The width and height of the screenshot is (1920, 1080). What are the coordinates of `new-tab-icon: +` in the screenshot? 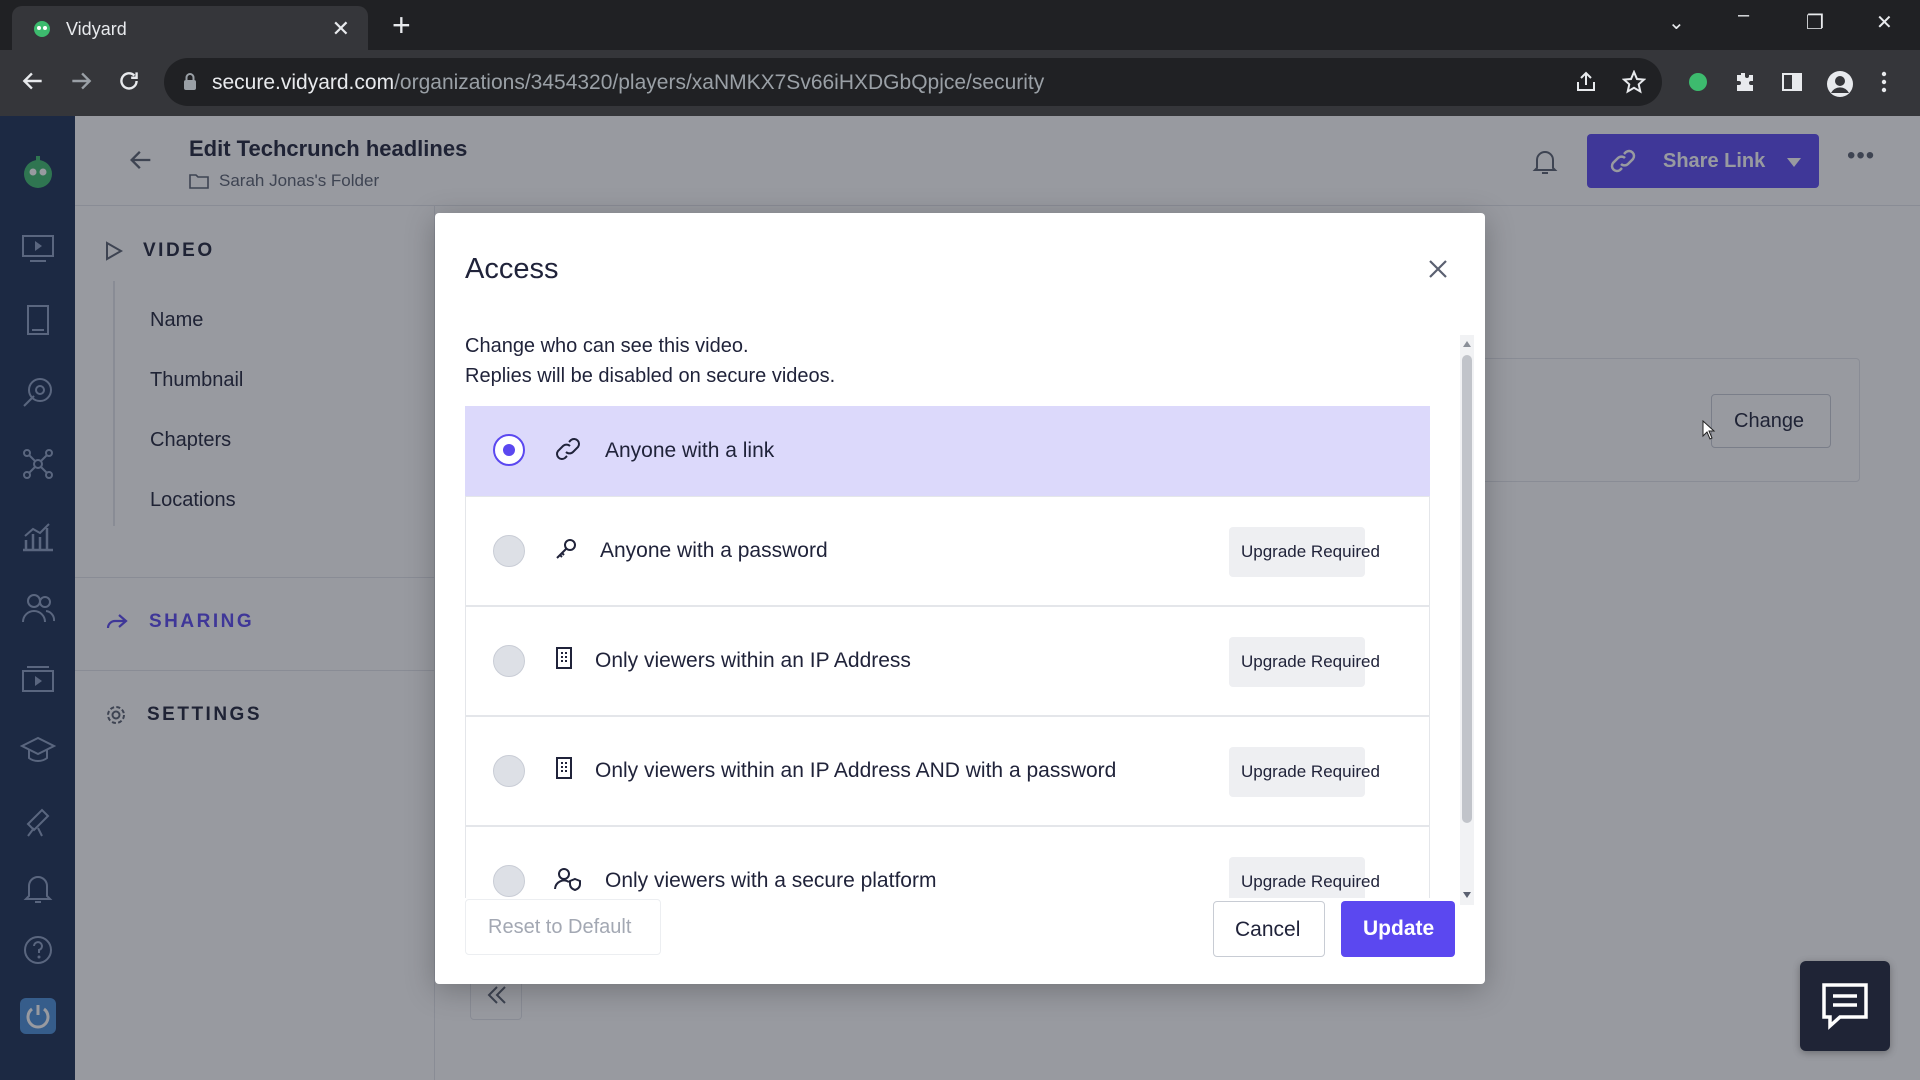 It's located at (401, 25).